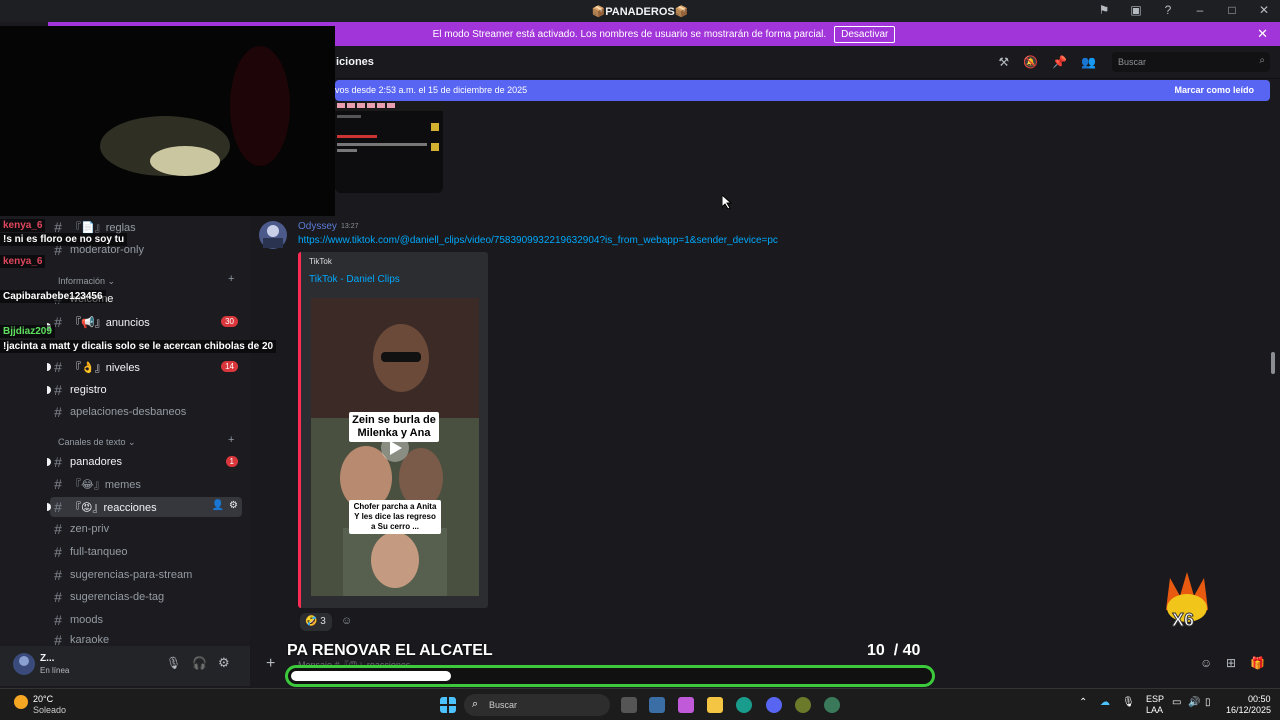  Describe the element at coordinates (320, 261) in the screenshot. I see `embed-provider: TikTok` at that location.